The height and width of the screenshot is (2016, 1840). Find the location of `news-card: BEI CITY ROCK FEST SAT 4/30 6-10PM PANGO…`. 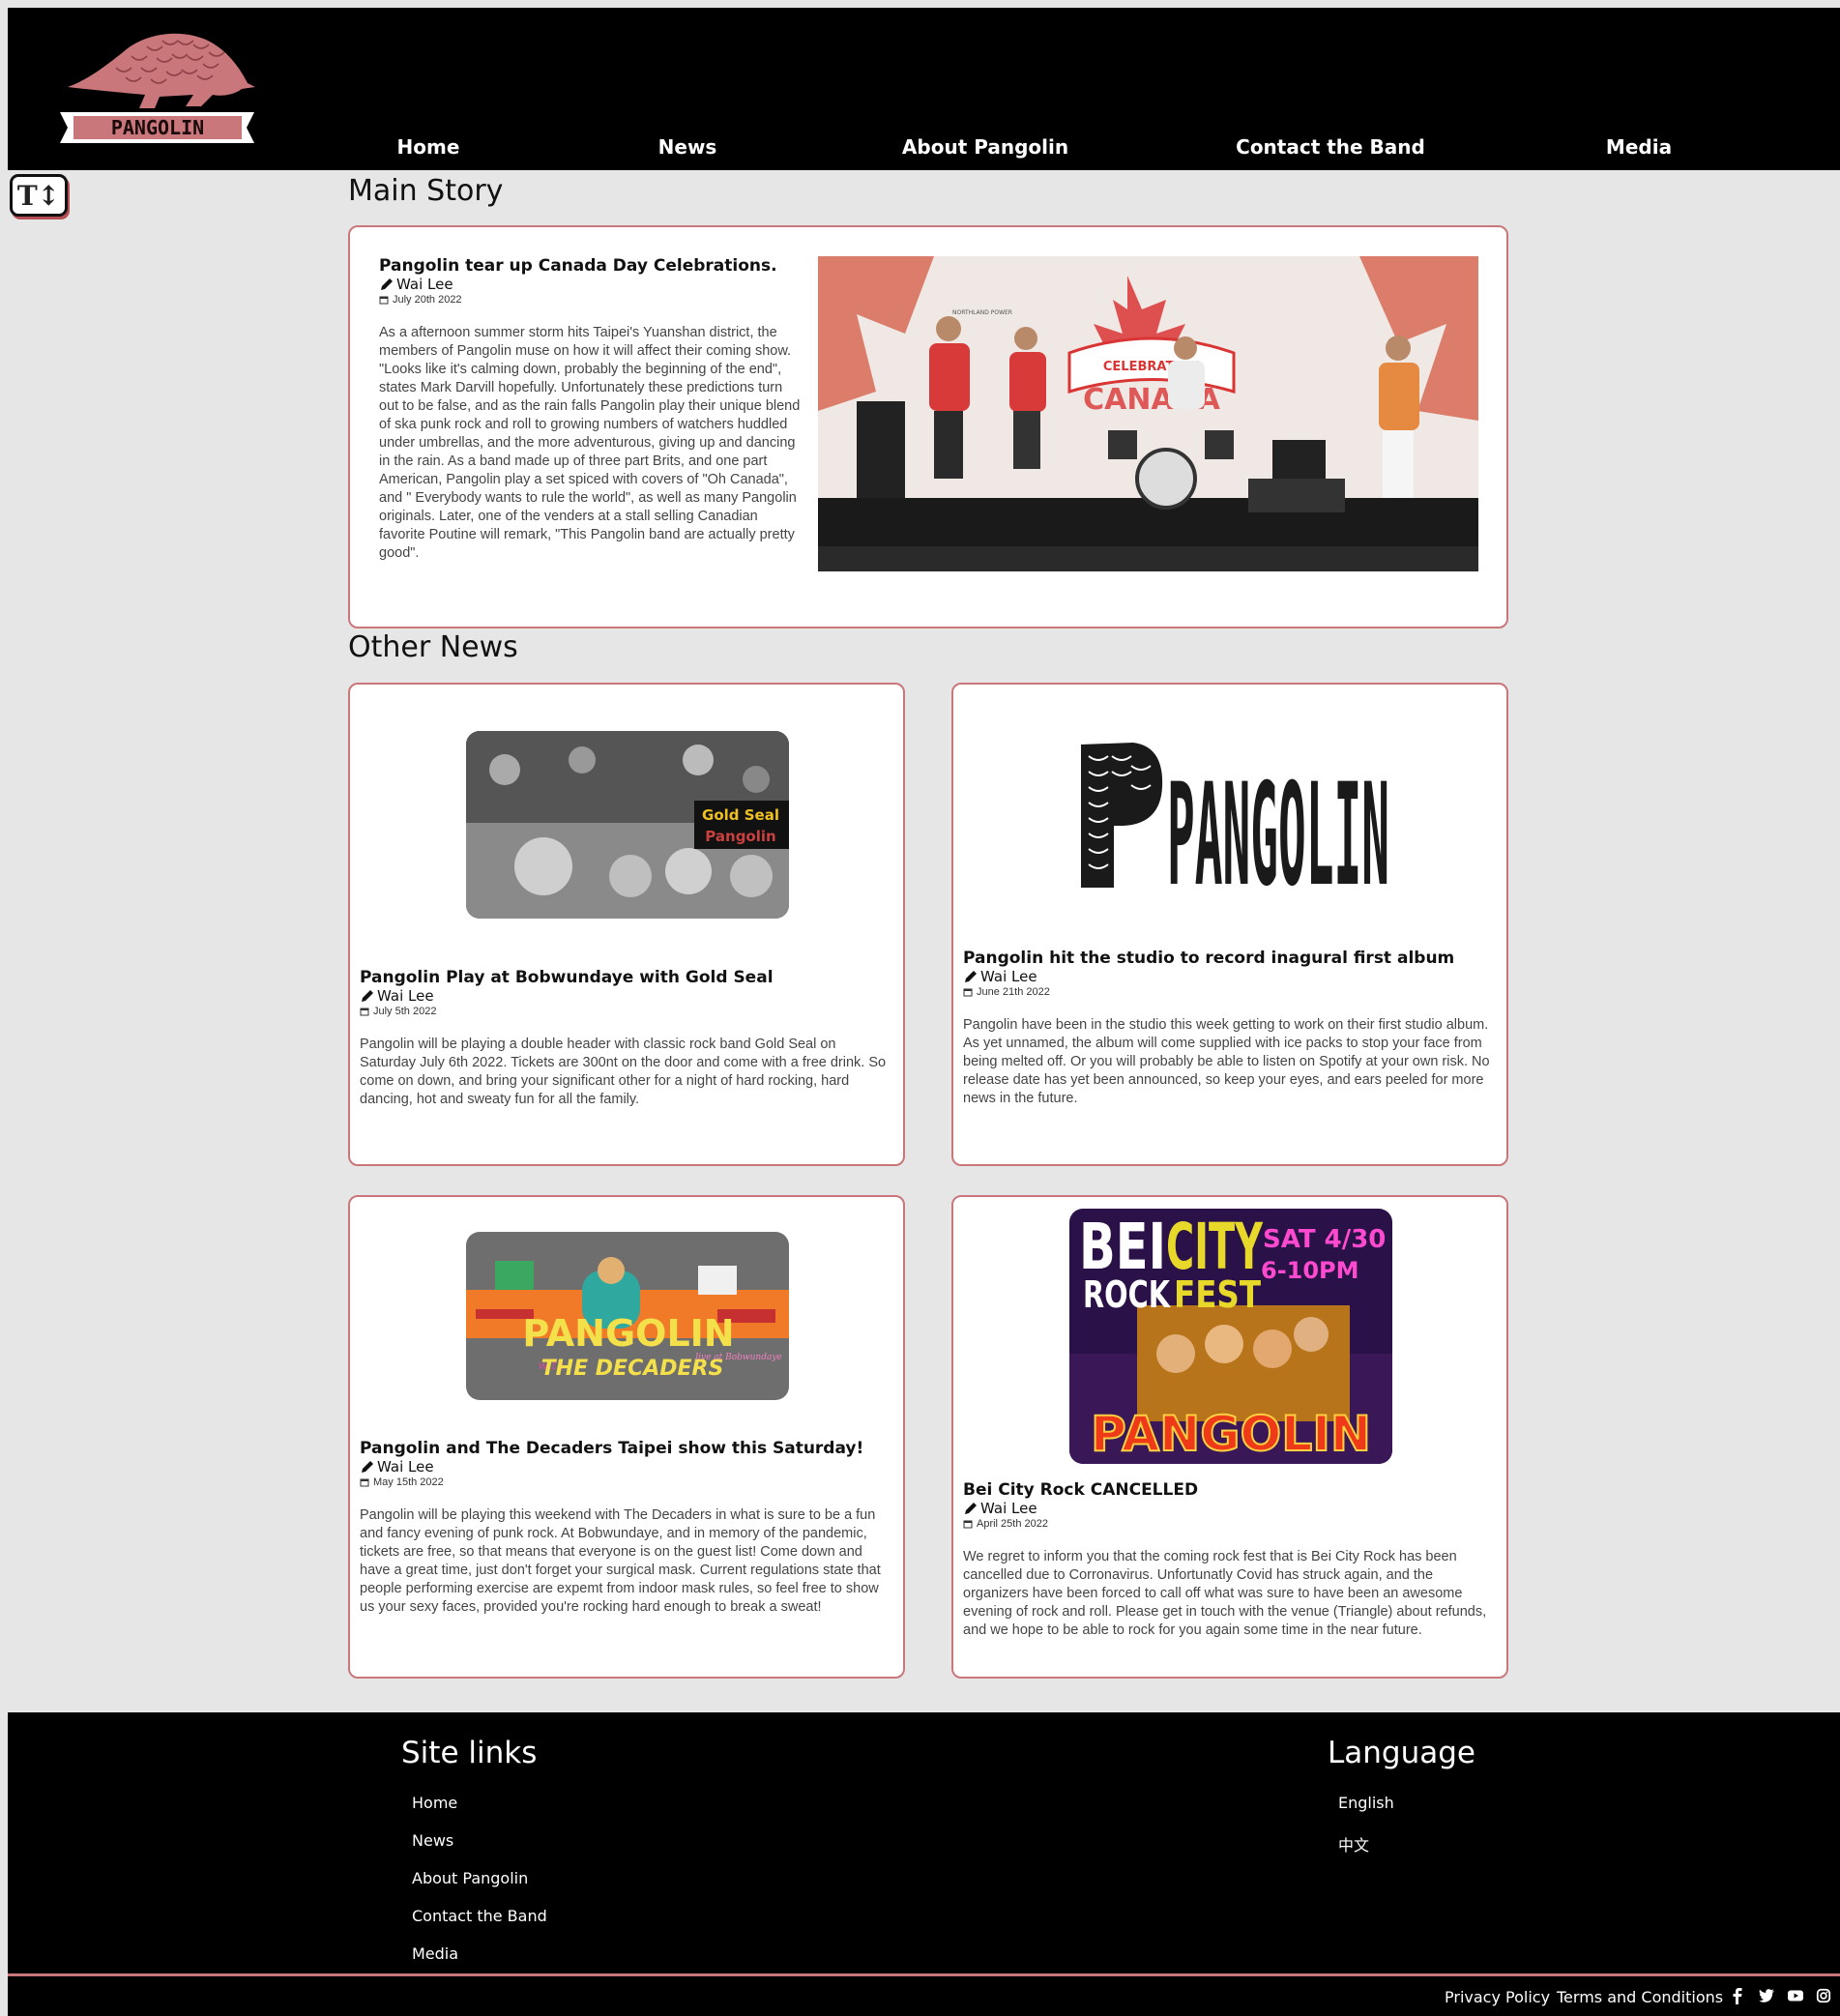

news-card: BEI CITY ROCK FEST SAT 4/30 6-10PM PANGO… is located at coordinates (1230, 1437).